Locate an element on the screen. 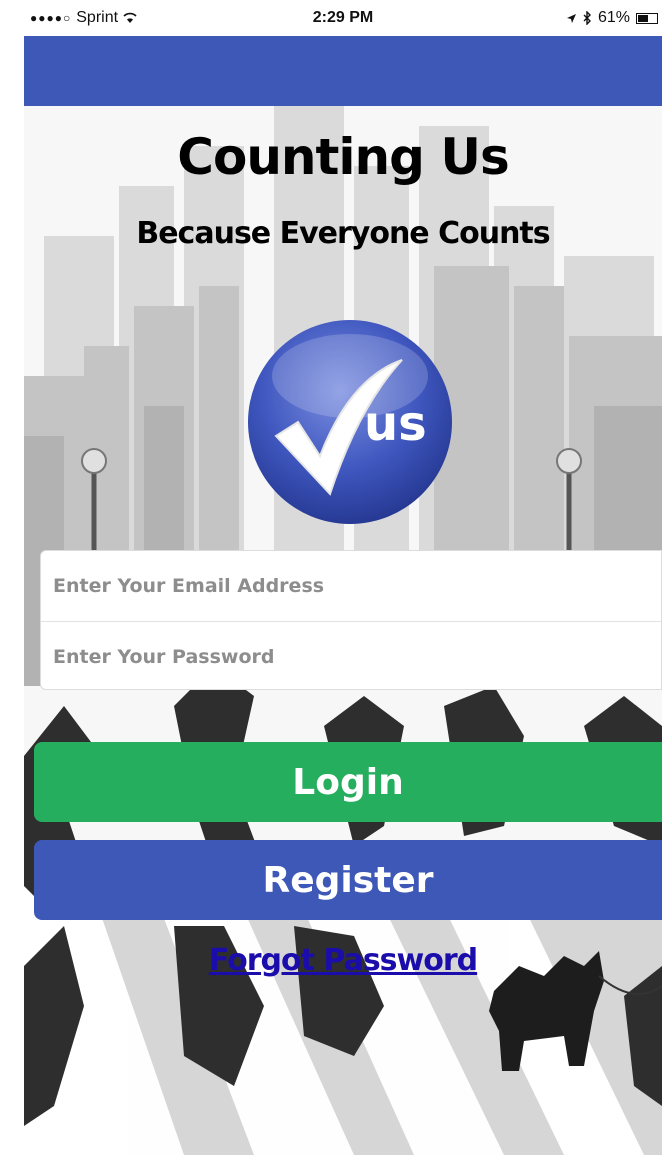  location-arrow-icon is located at coordinates (571, 18).